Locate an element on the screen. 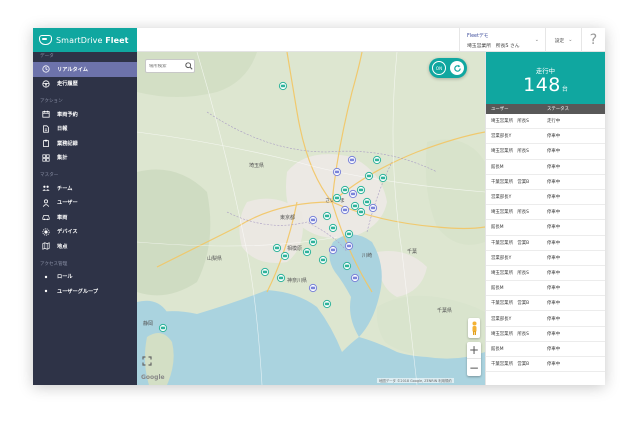 This screenshot has width=640, height=425. sidebar-section-title: データ is located at coordinates (47, 56).